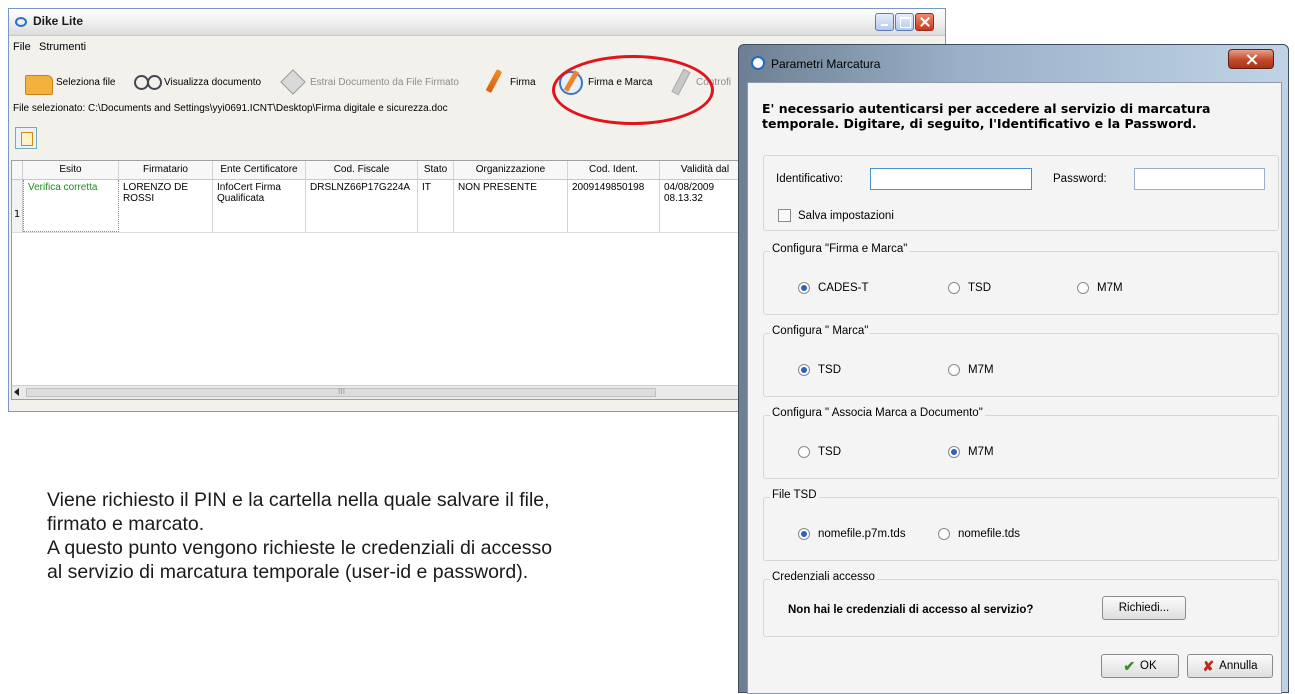  I want to click on folder-icon, so click(39, 85).